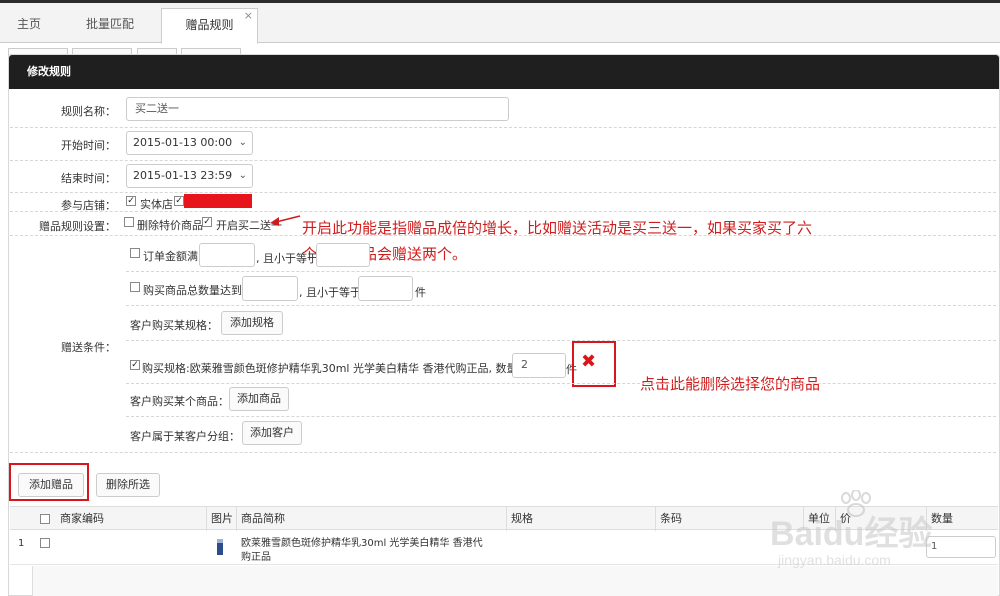 The height and width of the screenshot is (596, 1000). Describe the element at coordinates (209, 26) in the screenshot. I see `tab-gift-rules: 赠品规则 ×` at that location.